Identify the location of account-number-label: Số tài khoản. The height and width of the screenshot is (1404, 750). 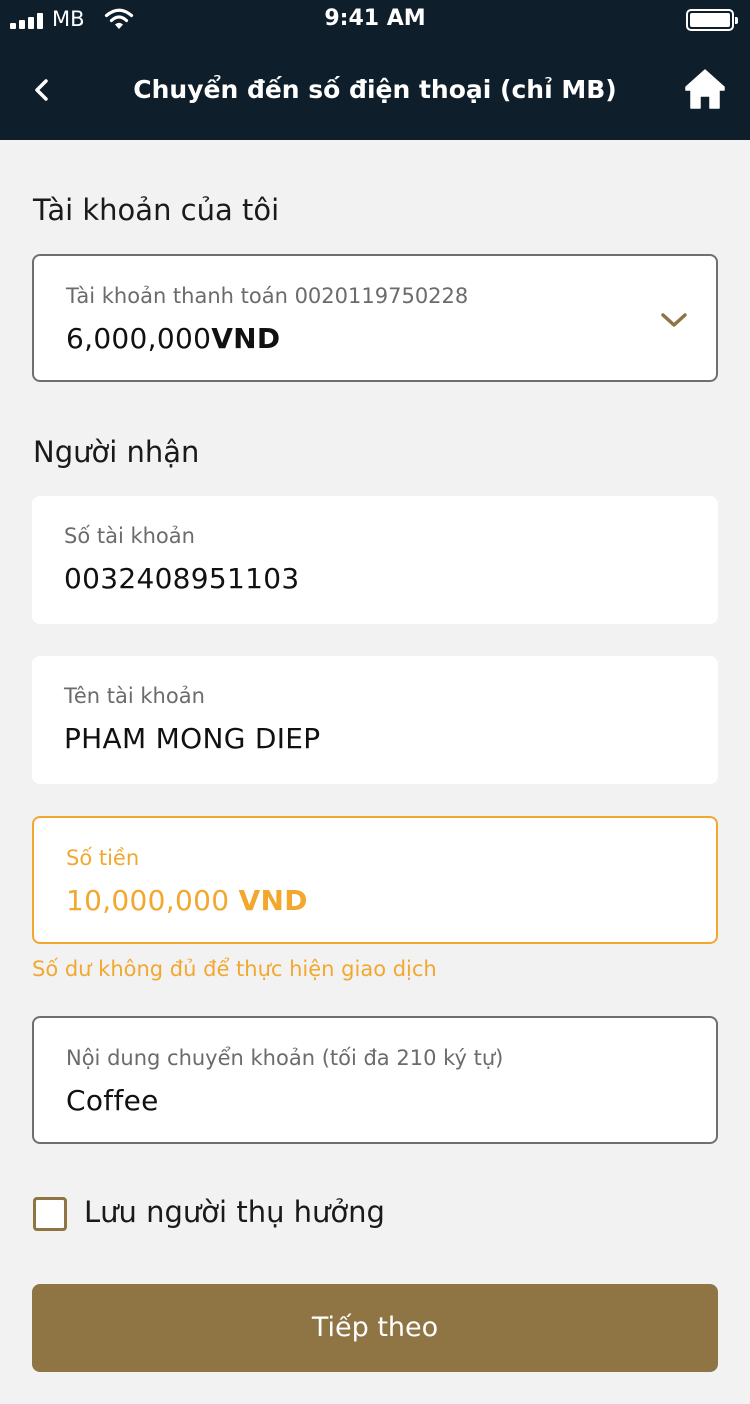
(129, 536).